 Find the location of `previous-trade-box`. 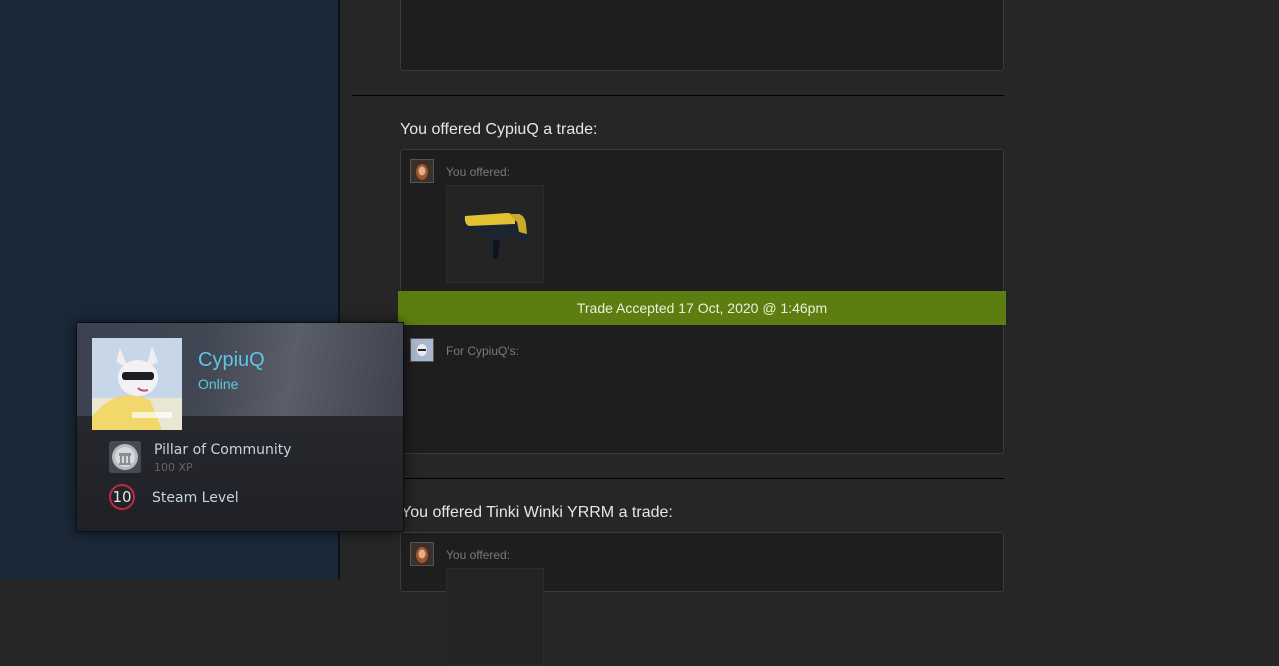

previous-trade-box is located at coordinates (702, 35).